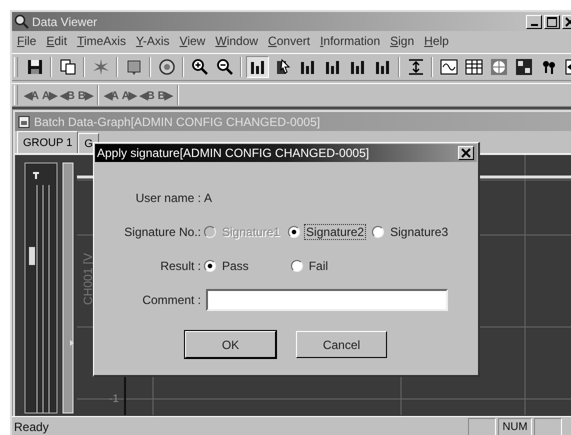 This screenshot has height=435, width=571. I want to click on radio-label: Fail, so click(318, 266).